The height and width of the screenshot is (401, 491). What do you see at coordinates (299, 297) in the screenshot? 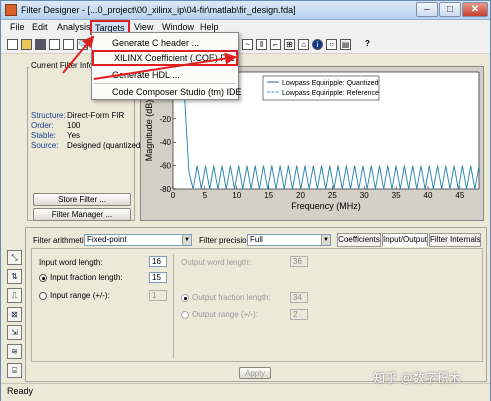
I see `output-fraction-length-field: 34` at bounding box center [299, 297].